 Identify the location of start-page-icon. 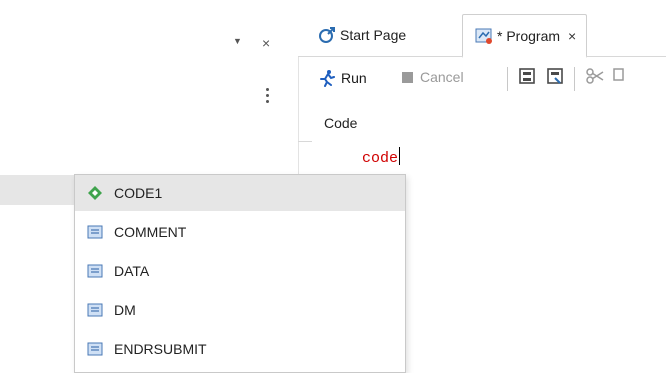
(327, 35).